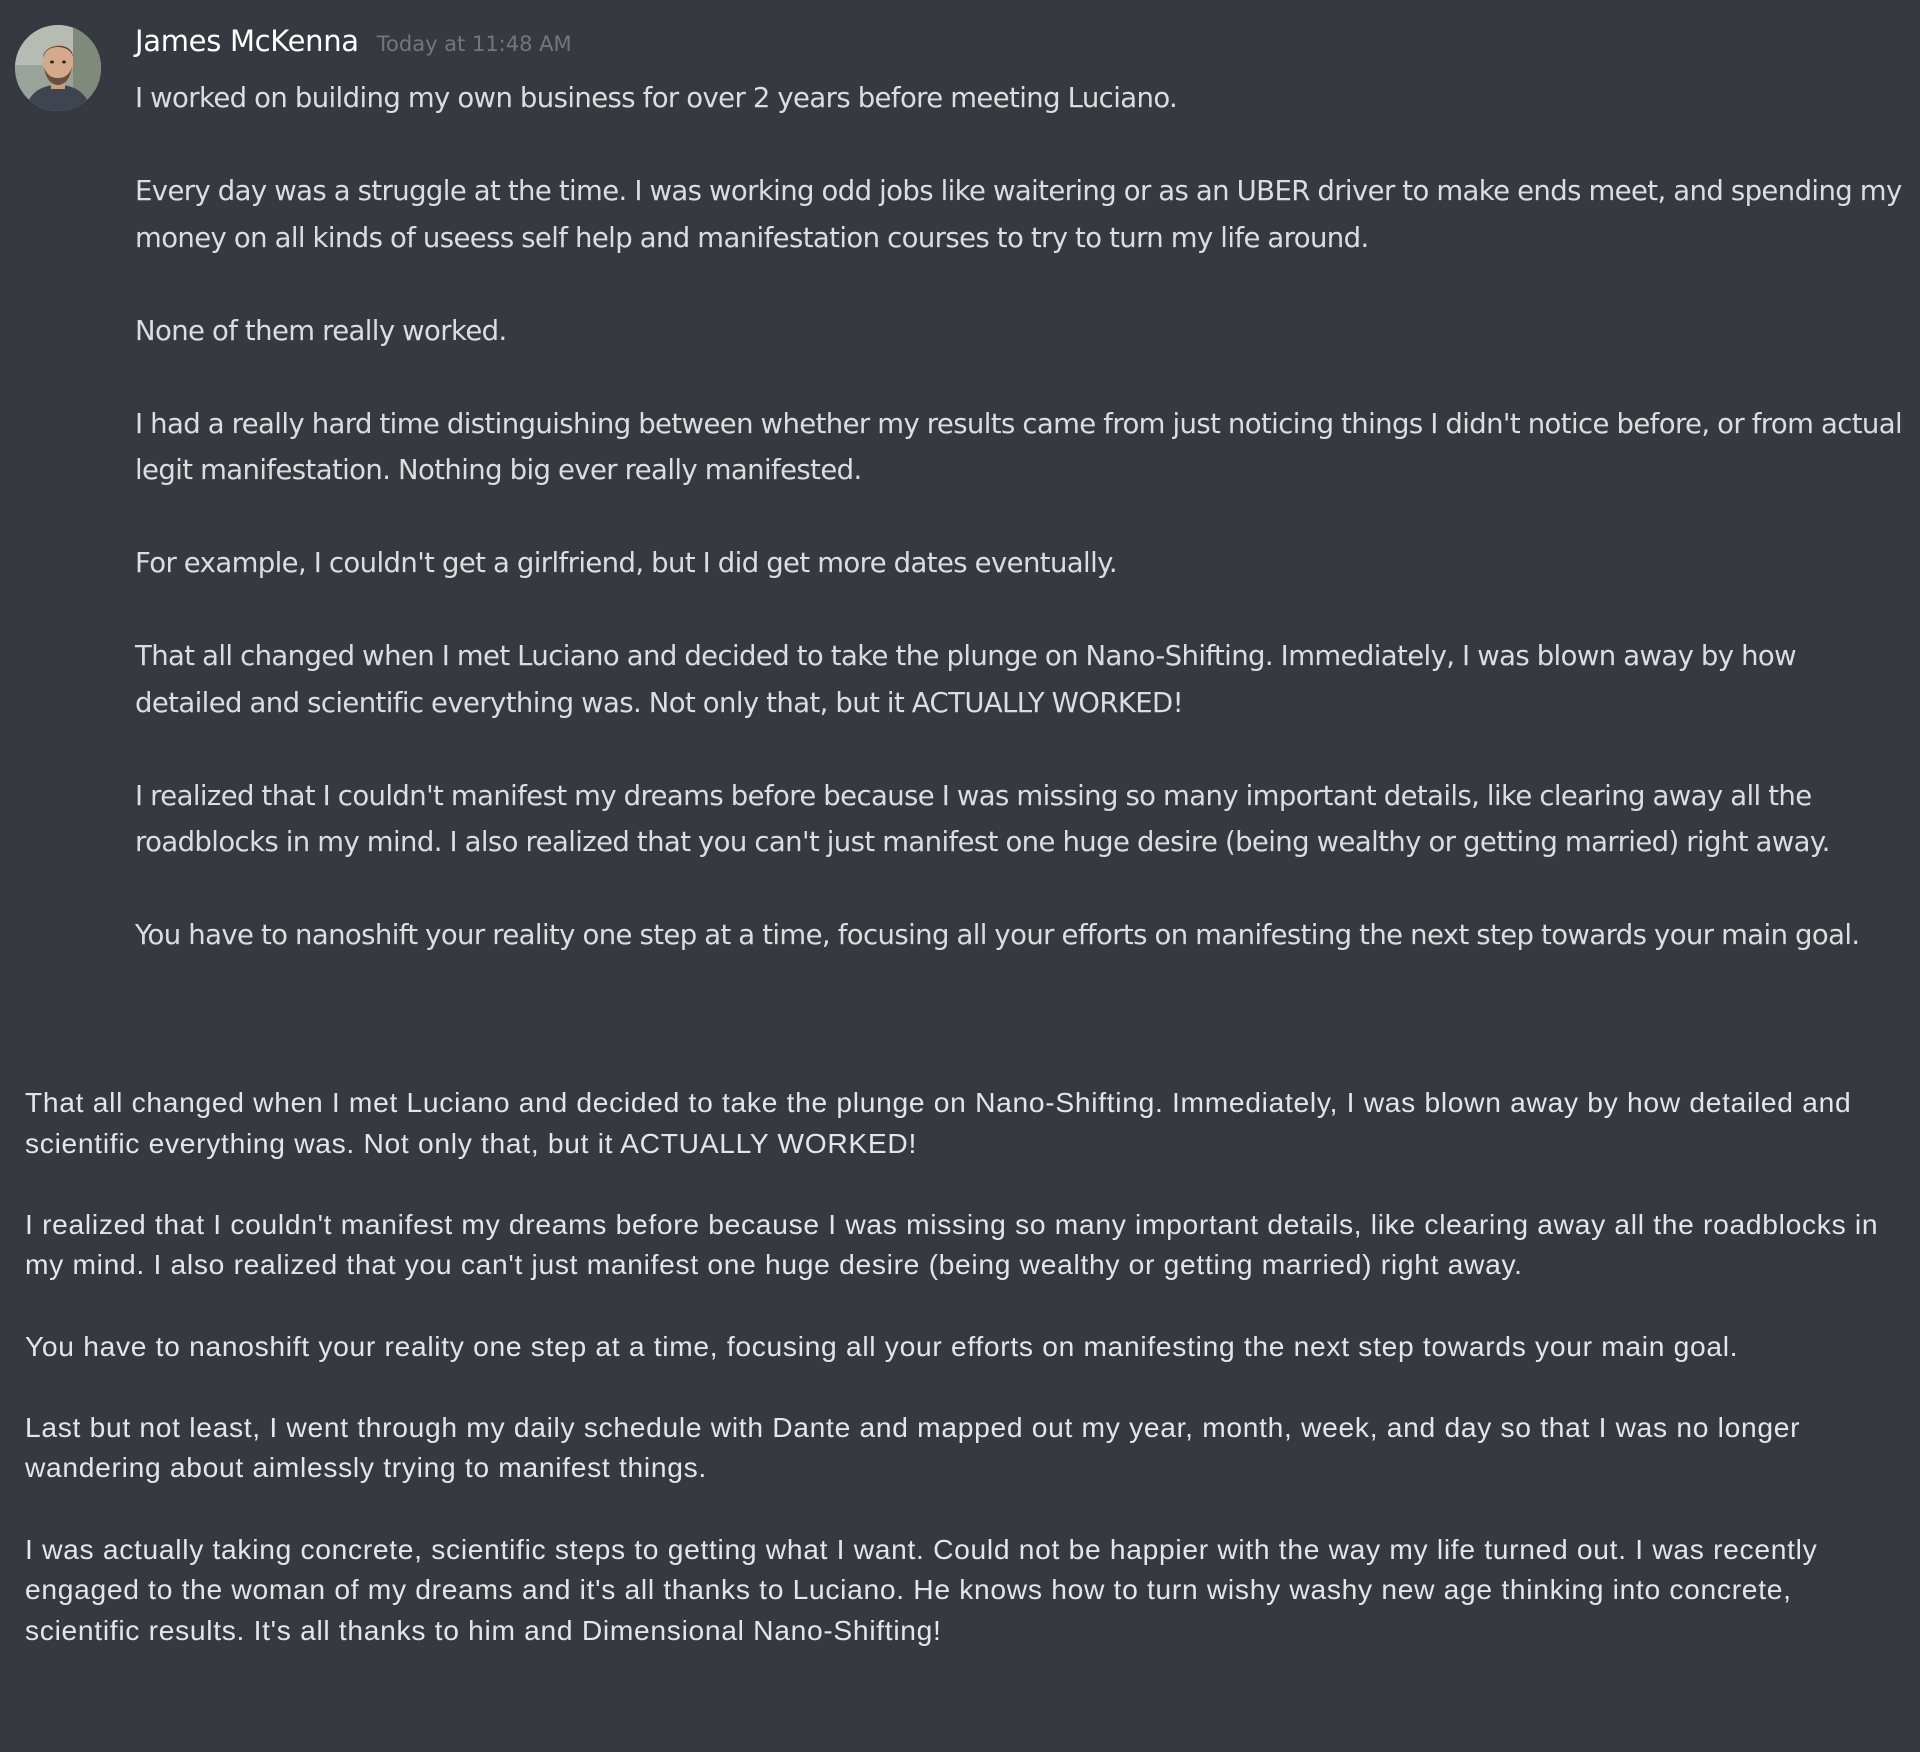 The image size is (1920, 1752). What do you see at coordinates (474, 44) in the screenshot?
I see `message-timestamp: Today at 11:48 AM` at bounding box center [474, 44].